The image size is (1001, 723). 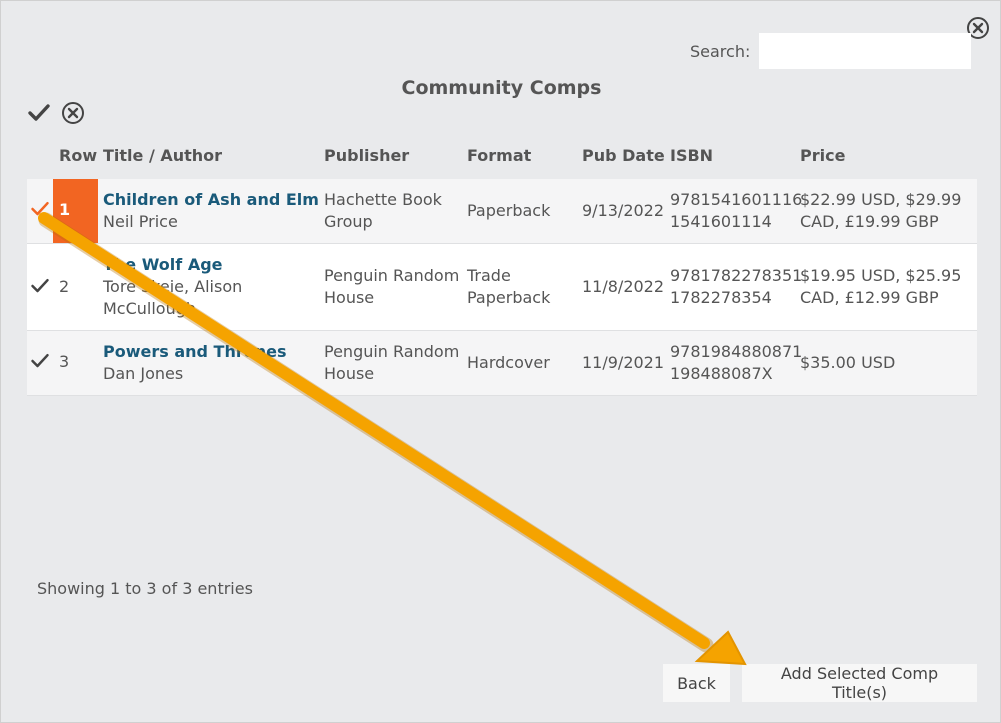 What do you see at coordinates (721, 221) in the screenshot?
I see `isbn10-text: 1541601114` at bounding box center [721, 221].